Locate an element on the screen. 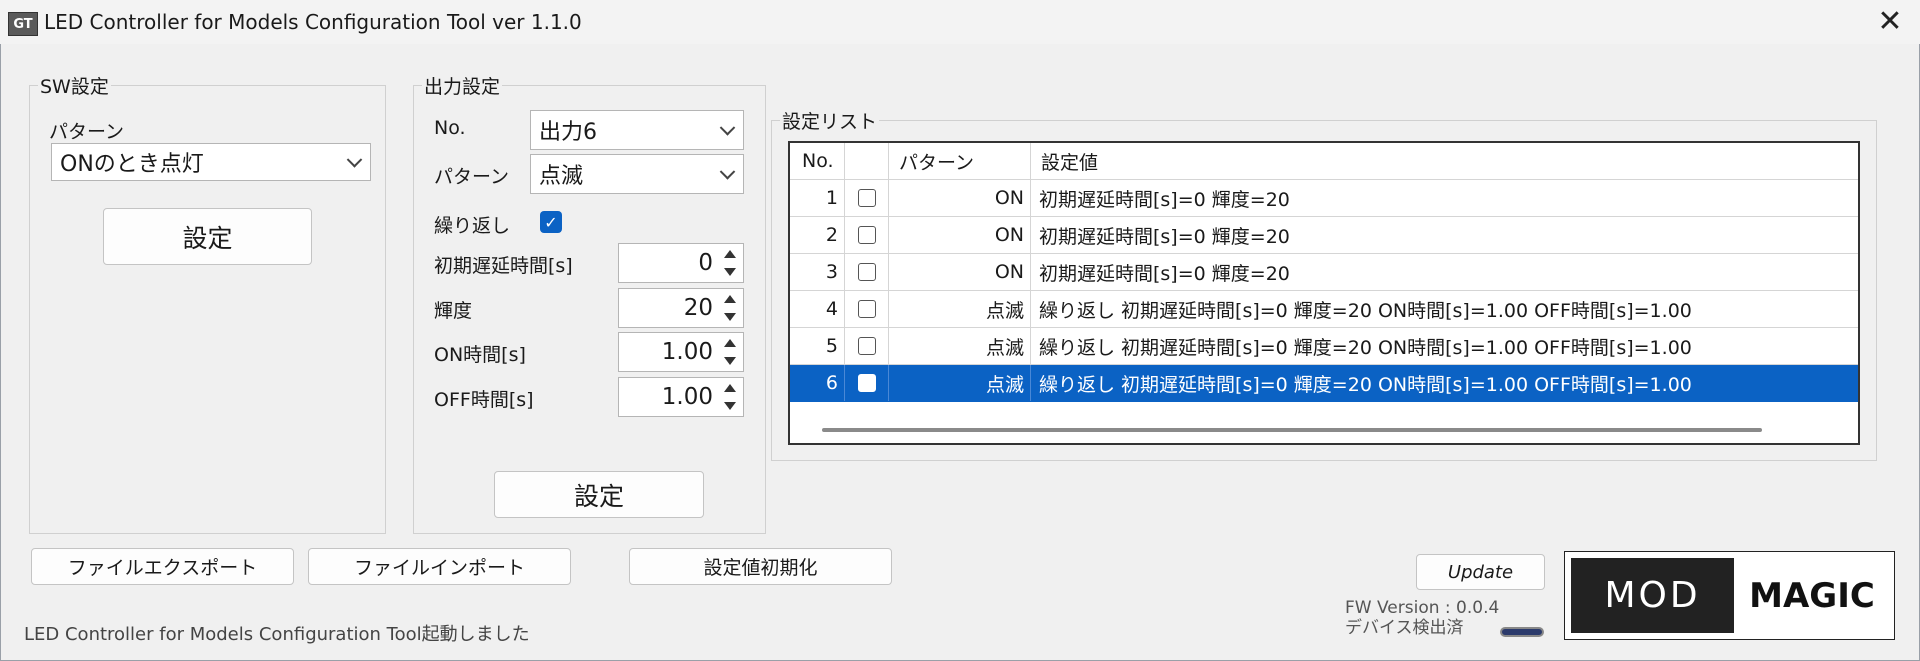  fw-version: FW Version : 0.0.4 is located at coordinates (1422, 608).